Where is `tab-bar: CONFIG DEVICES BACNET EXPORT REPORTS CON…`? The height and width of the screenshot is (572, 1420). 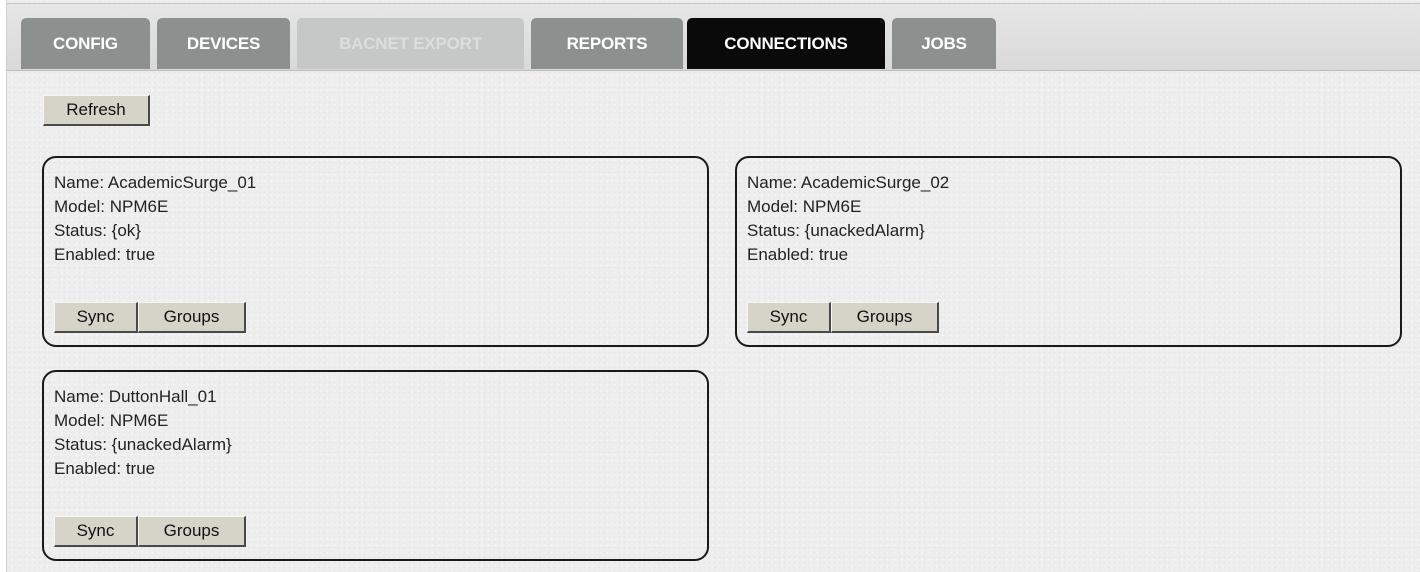 tab-bar: CONFIG DEVICES BACNET EXPORT REPORTS CON… is located at coordinates (713, 37).